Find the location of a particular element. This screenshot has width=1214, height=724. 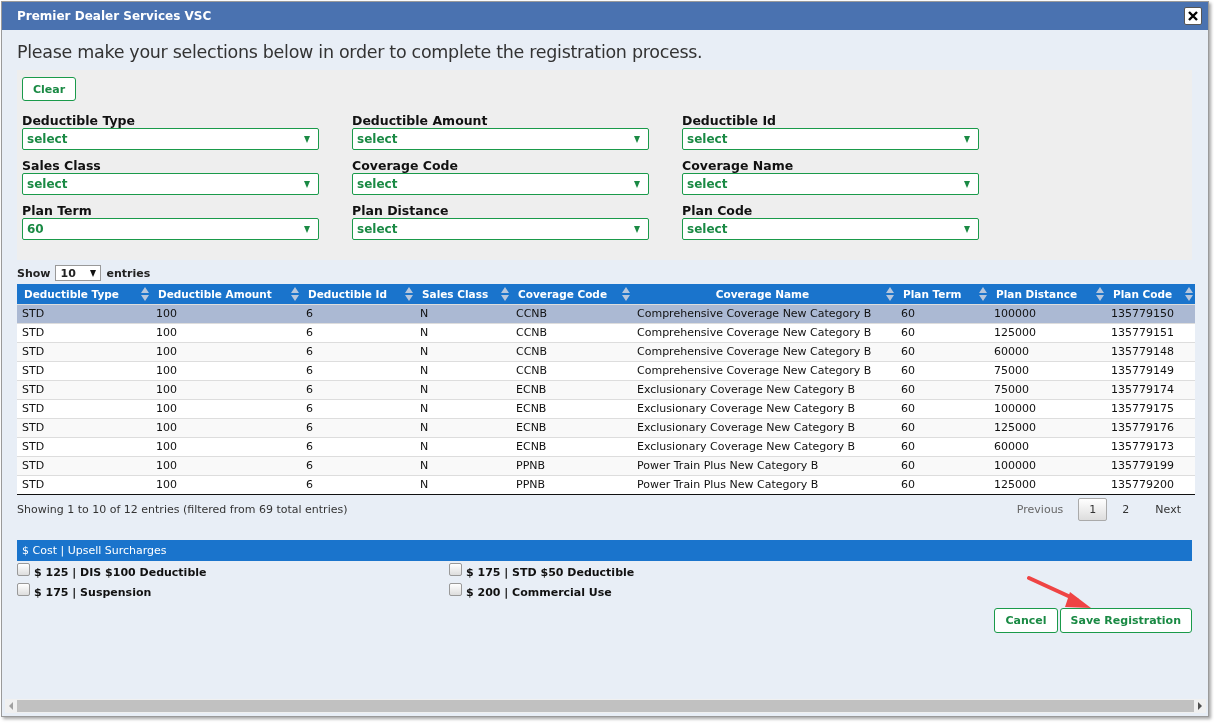

table-row: STD 100 6 N ECNB Exclusionary Coverage New Category B 60 60000 135779173 is located at coordinates (606, 446).